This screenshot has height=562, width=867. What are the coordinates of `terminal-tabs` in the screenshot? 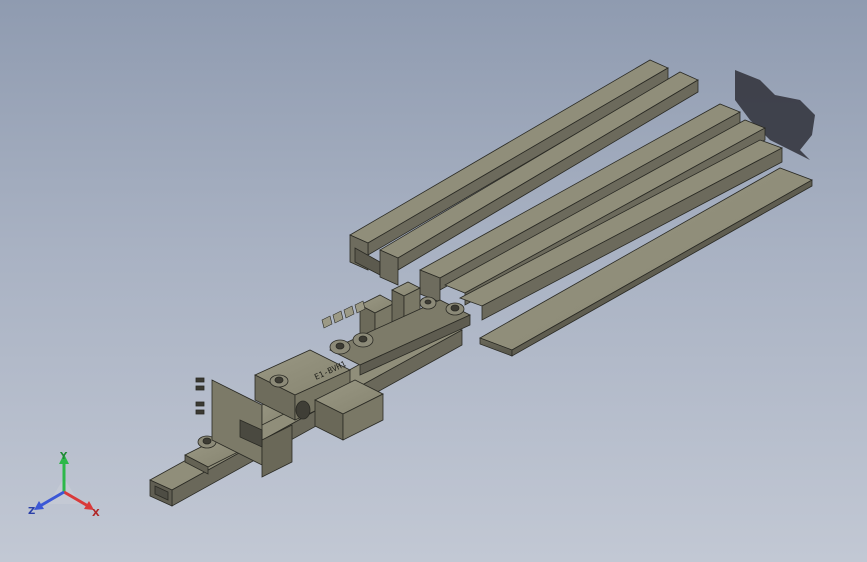 It's located at (343, 314).